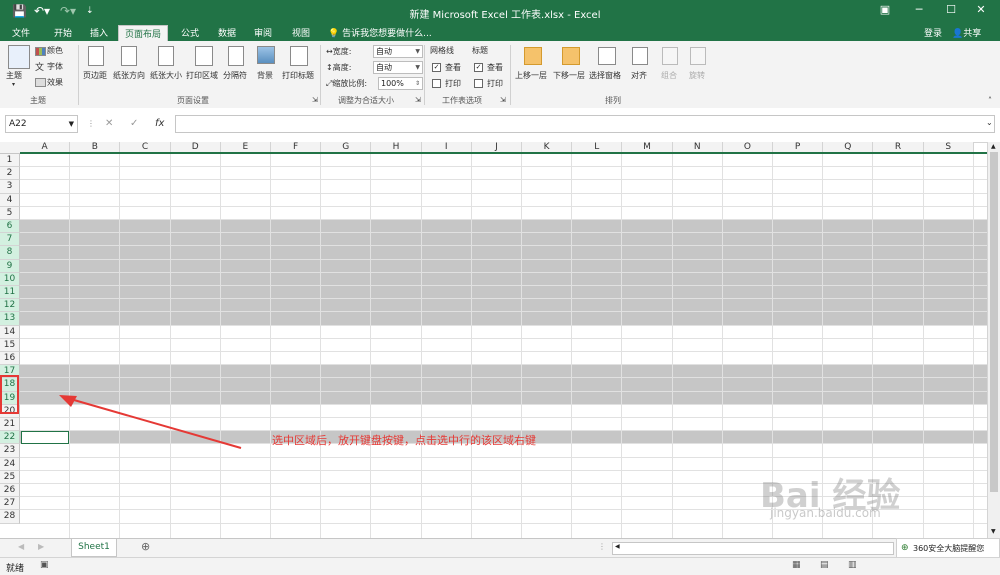 The width and height of the screenshot is (1000, 575). What do you see at coordinates (753, 548) in the screenshot?
I see `horizontal-scrollbar: ◀` at bounding box center [753, 548].